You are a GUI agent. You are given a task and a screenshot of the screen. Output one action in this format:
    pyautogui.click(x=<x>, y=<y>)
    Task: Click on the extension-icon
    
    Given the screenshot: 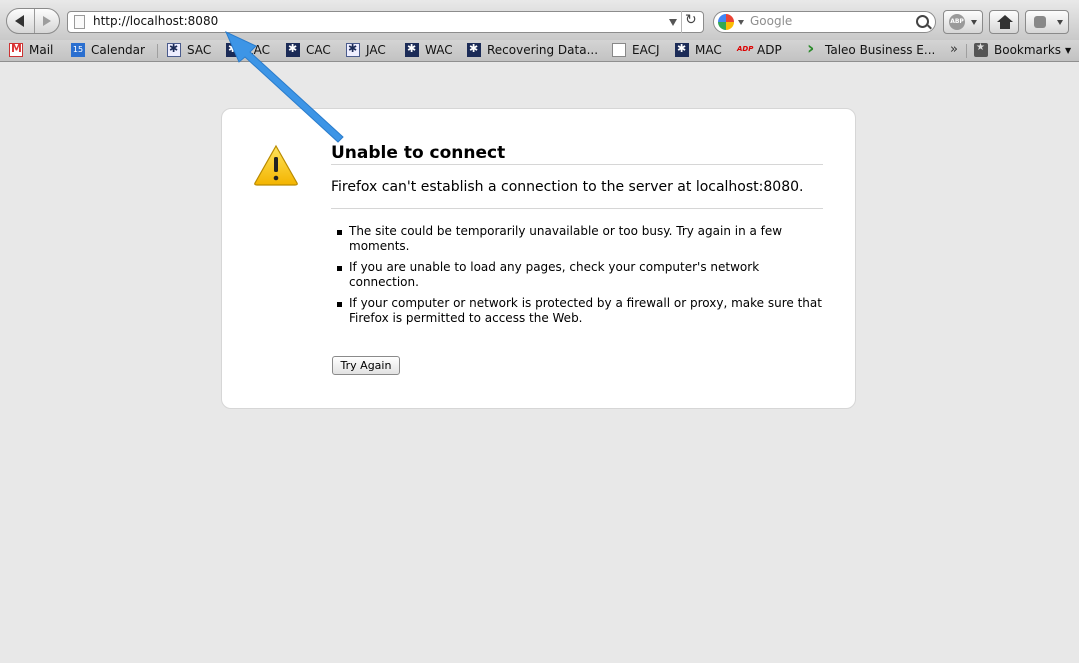 What is the action you would take?
    pyautogui.click(x=1040, y=22)
    